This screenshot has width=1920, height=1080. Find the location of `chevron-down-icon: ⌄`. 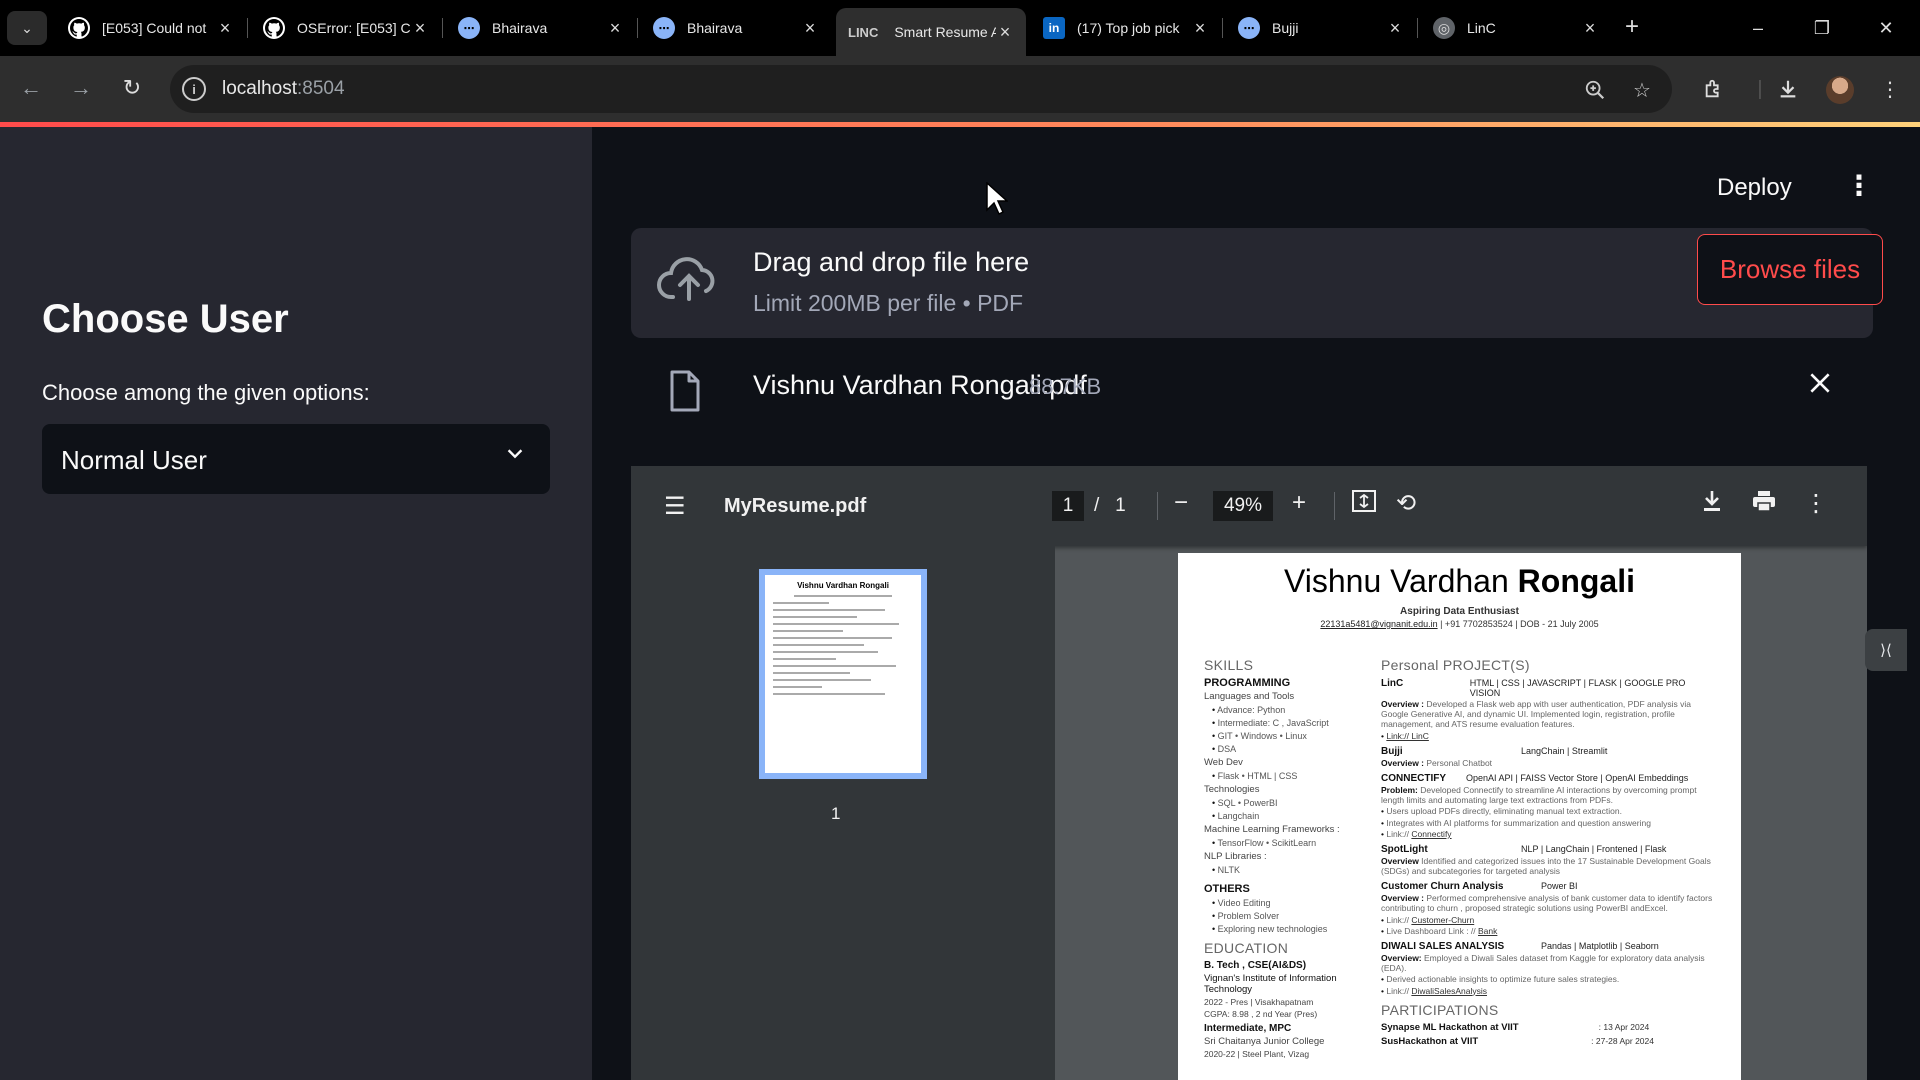

chevron-down-icon: ⌄ is located at coordinates (27, 27).